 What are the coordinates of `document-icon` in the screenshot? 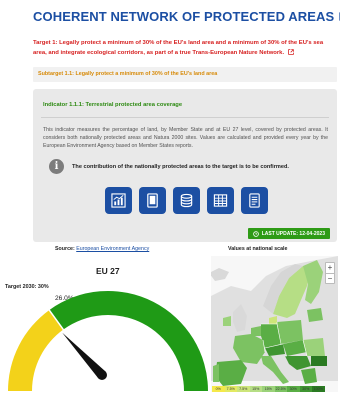 It's located at (152, 200).